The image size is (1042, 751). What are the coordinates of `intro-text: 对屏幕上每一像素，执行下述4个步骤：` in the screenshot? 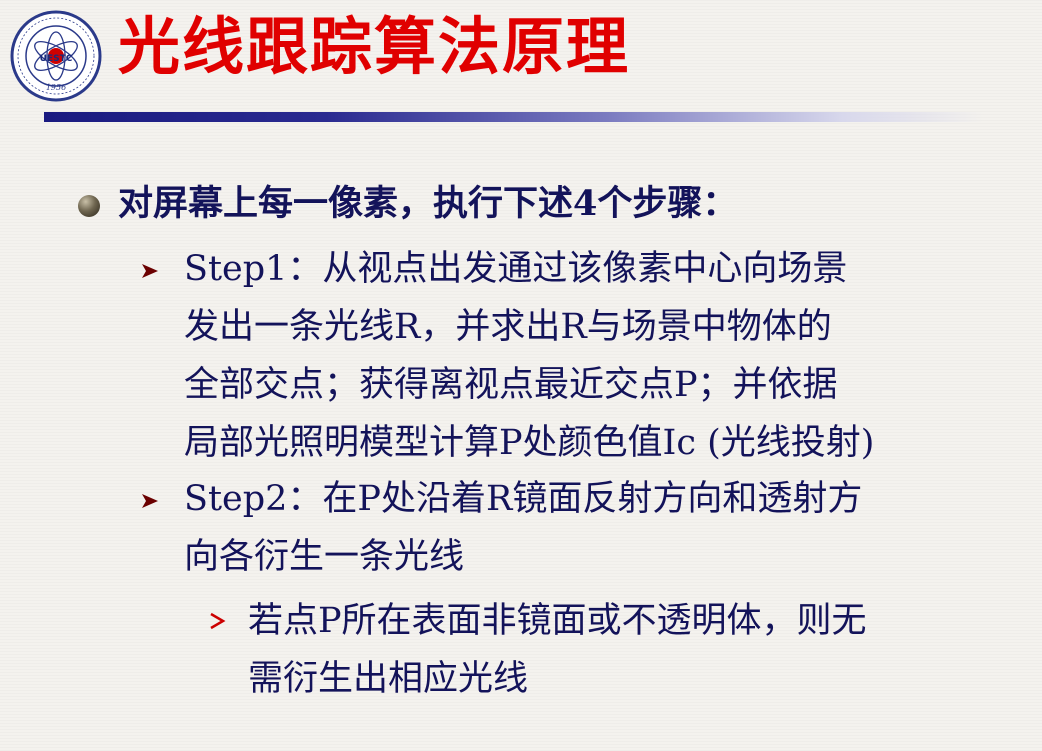 It's located at (428, 203).